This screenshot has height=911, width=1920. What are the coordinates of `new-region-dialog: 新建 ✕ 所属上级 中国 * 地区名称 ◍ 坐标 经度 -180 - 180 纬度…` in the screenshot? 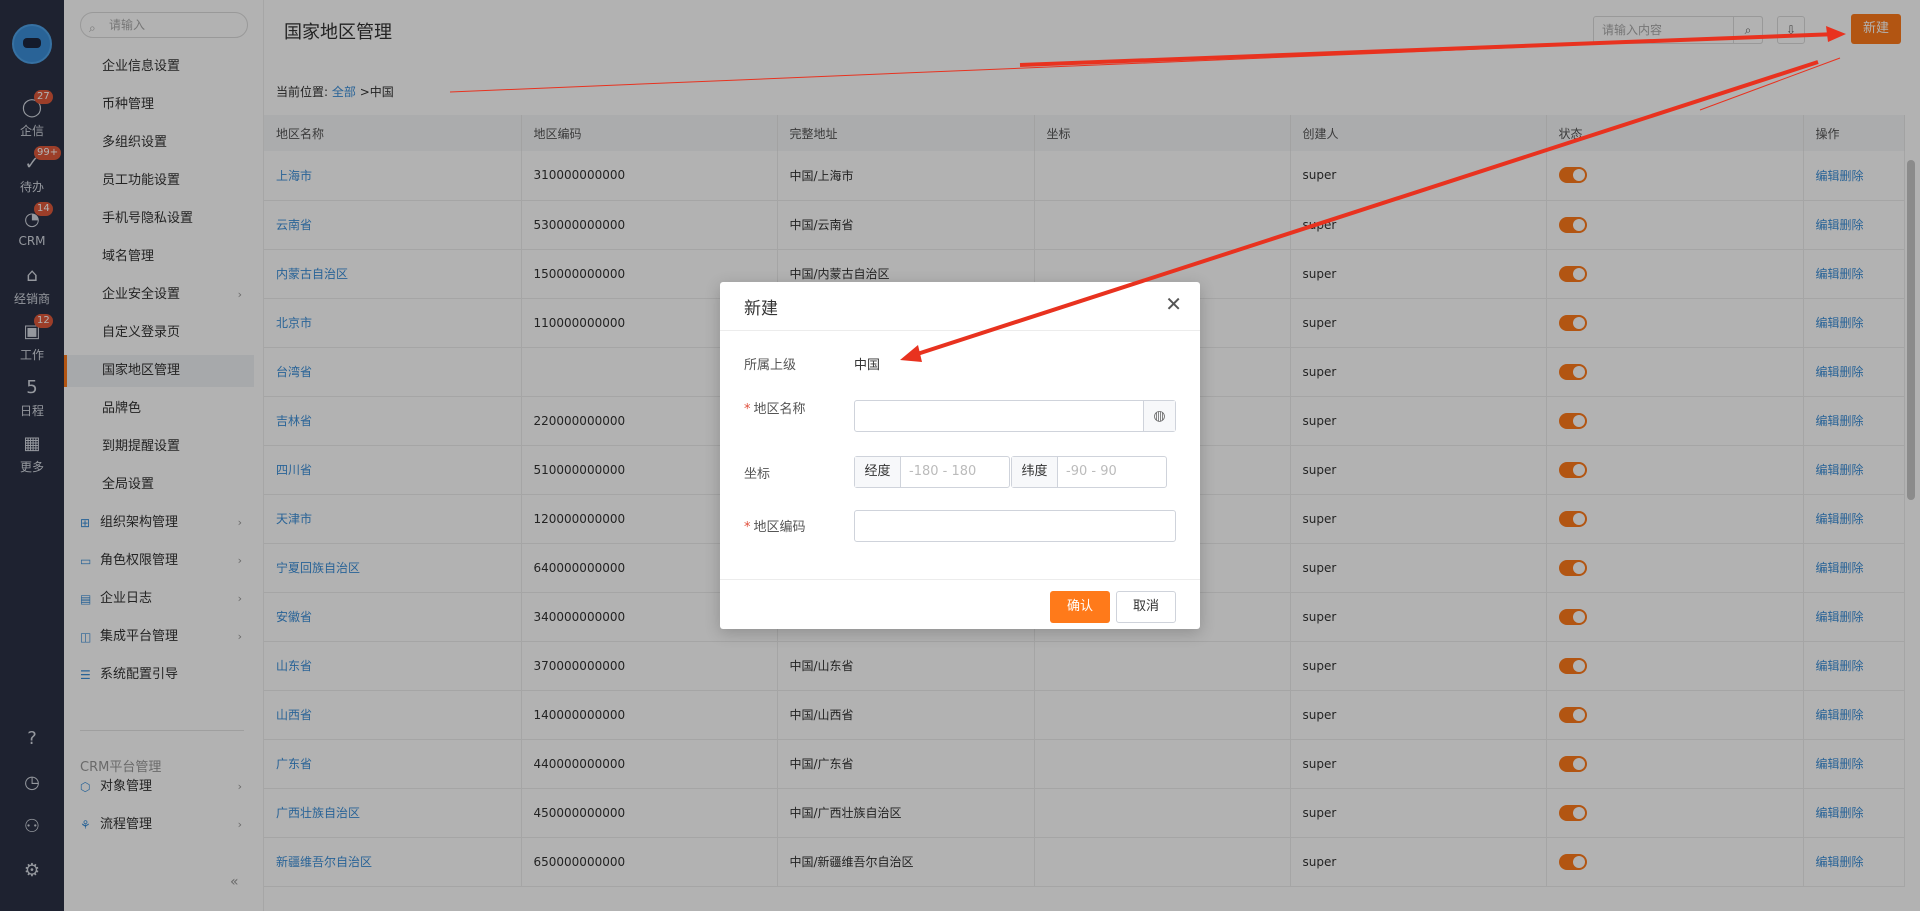 It's located at (960, 455).